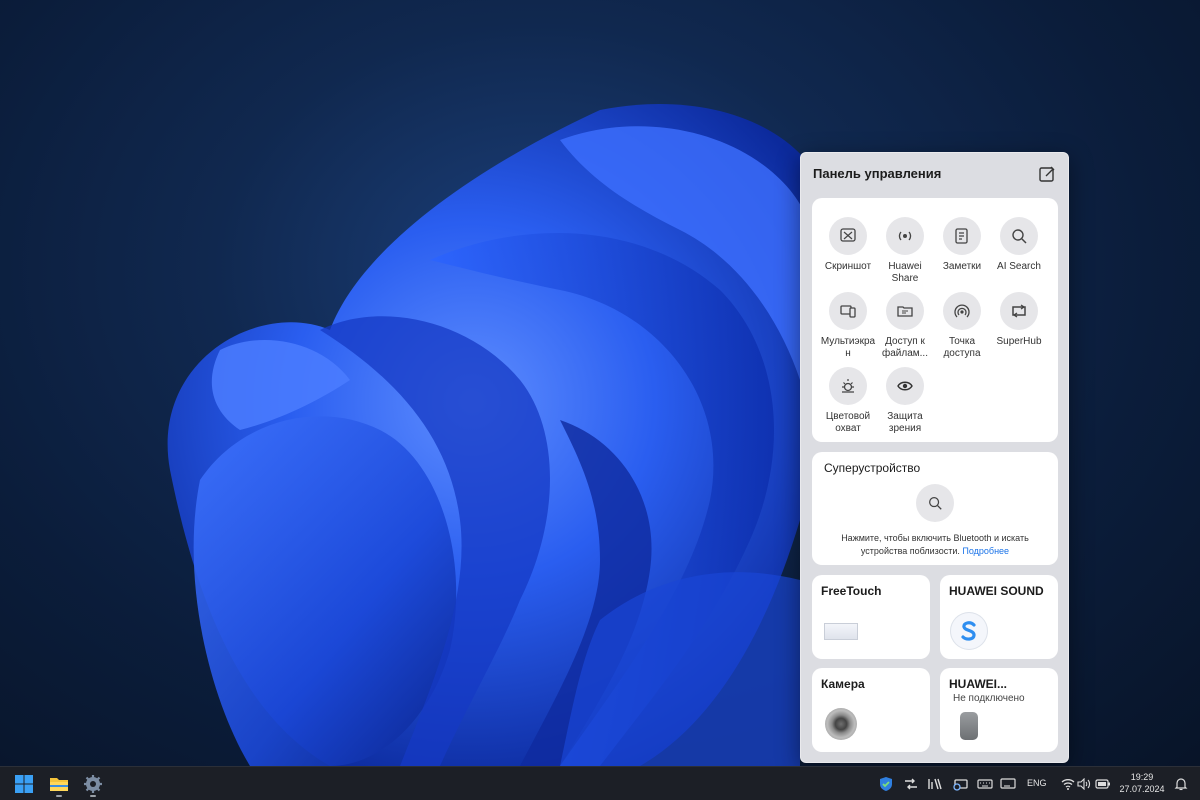 The image size is (1200, 800). Describe the element at coordinates (848, 311) in the screenshot. I see `multiscreen-icon` at that location.